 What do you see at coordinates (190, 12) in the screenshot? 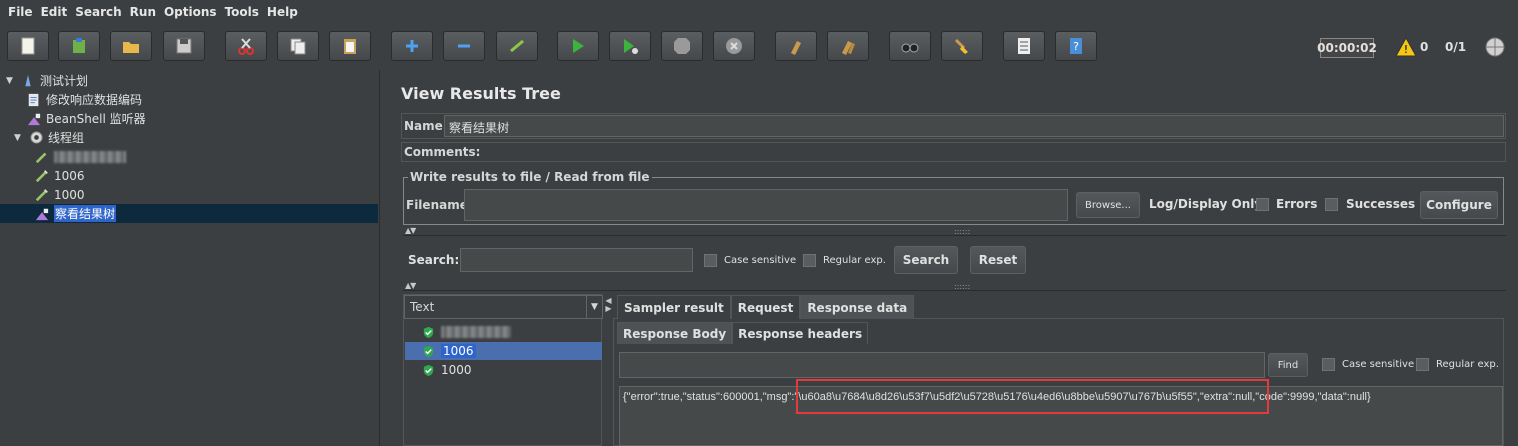
I see `menu-options: Options` at bounding box center [190, 12].